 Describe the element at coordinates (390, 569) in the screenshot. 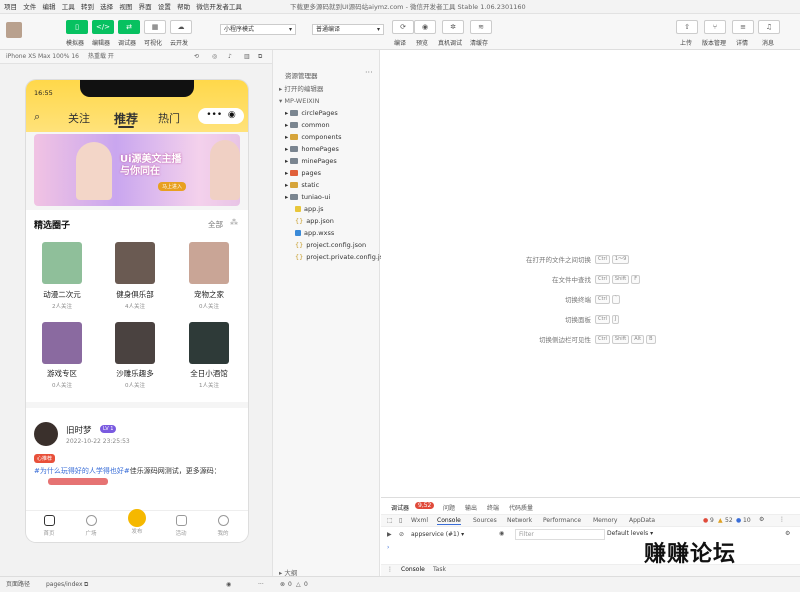

I see `drawer-more-icon: ⋮` at that location.